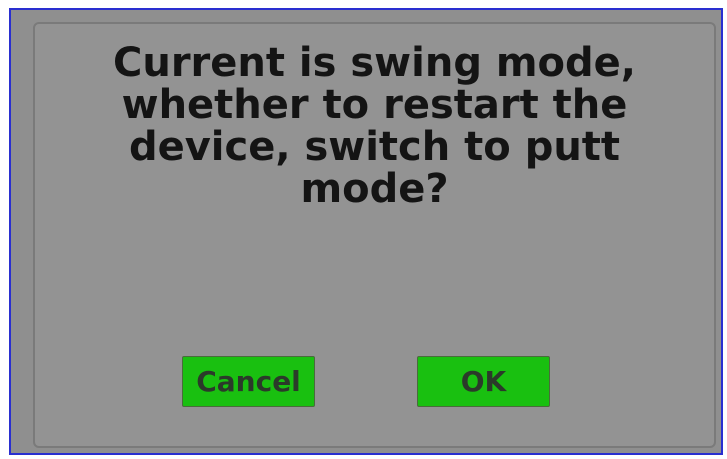 Image resolution: width=727 pixels, height=459 pixels. I want to click on cancel-button: Cancel, so click(248, 381).